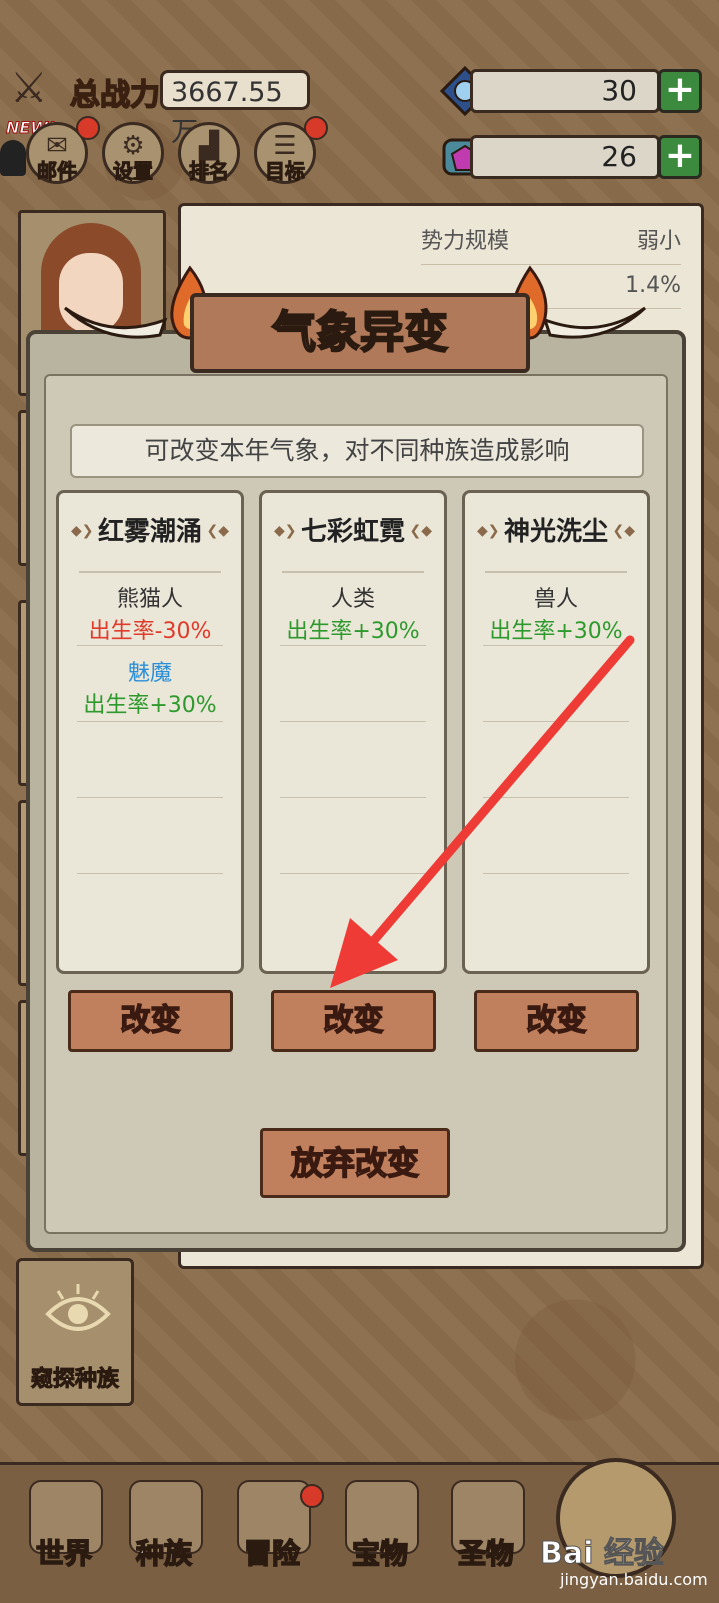 The height and width of the screenshot is (1603, 719). I want to click on nav-label: 宝物, so click(380, 1553).